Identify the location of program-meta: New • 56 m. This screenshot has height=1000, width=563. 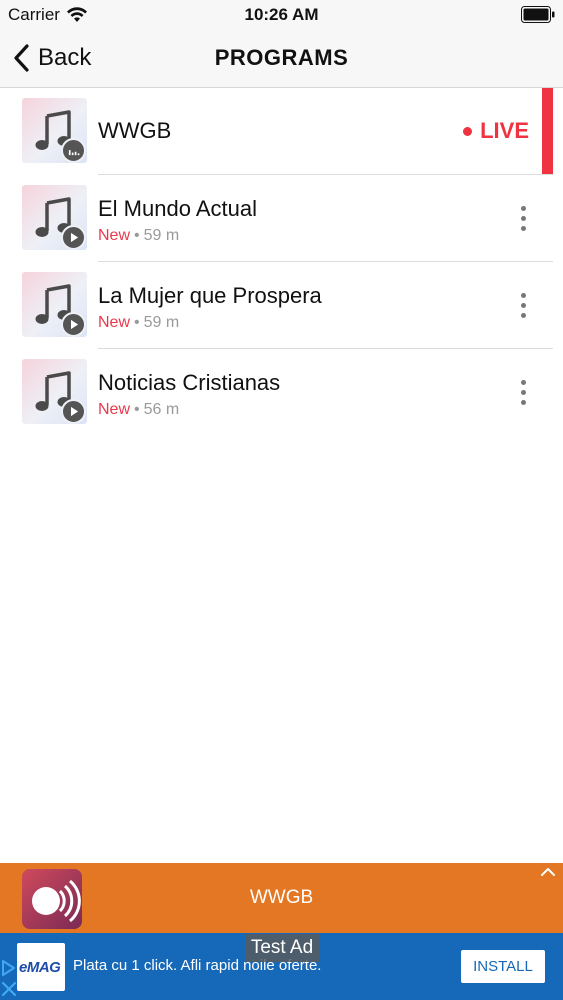
(138, 410).